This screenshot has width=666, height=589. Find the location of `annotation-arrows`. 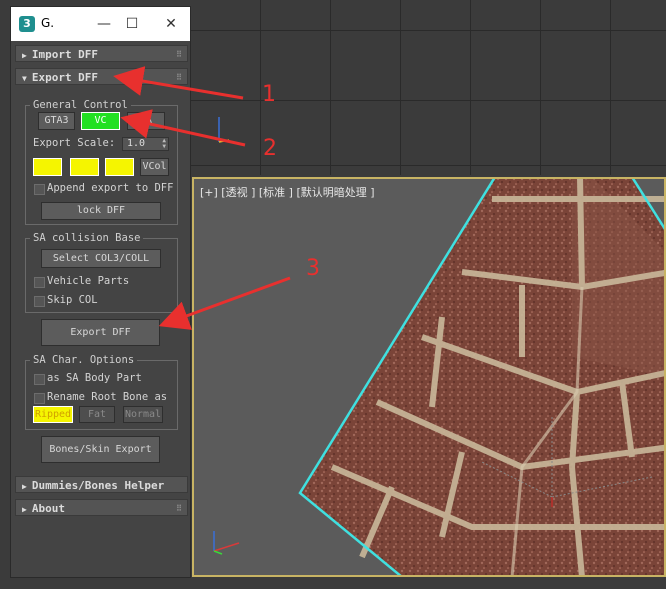

annotation-arrows is located at coordinates (202, 198).